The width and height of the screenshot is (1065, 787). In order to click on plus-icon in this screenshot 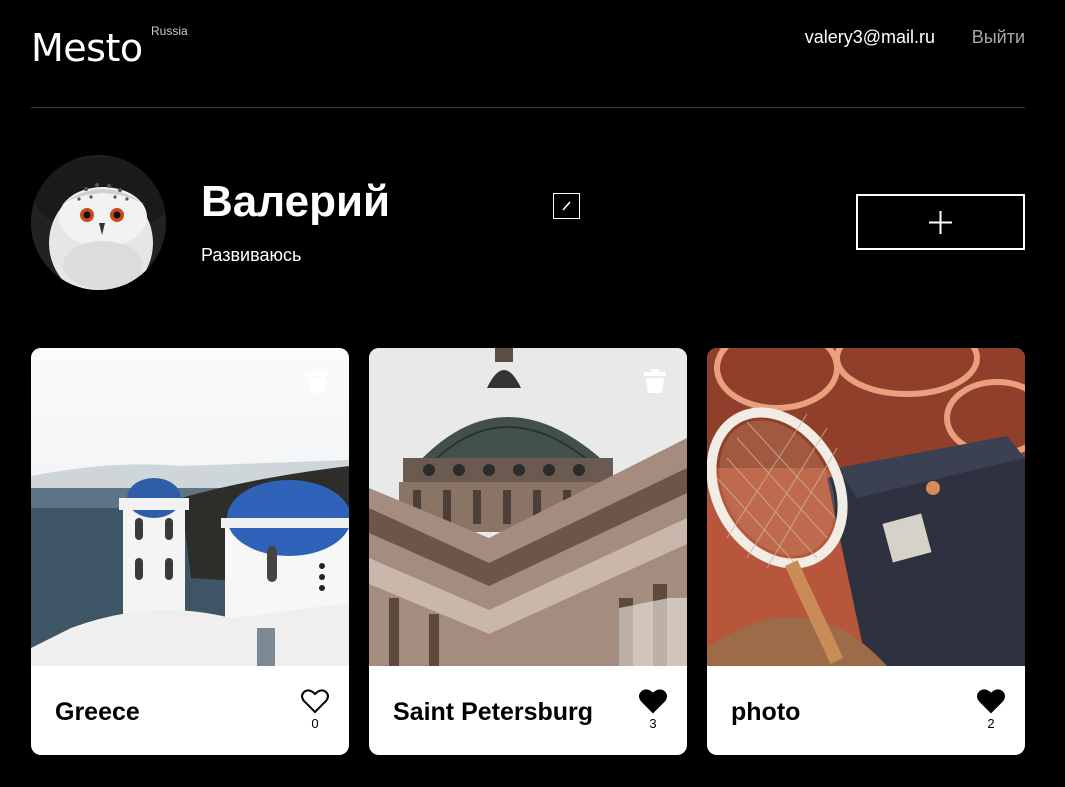, I will do `click(940, 222)`.